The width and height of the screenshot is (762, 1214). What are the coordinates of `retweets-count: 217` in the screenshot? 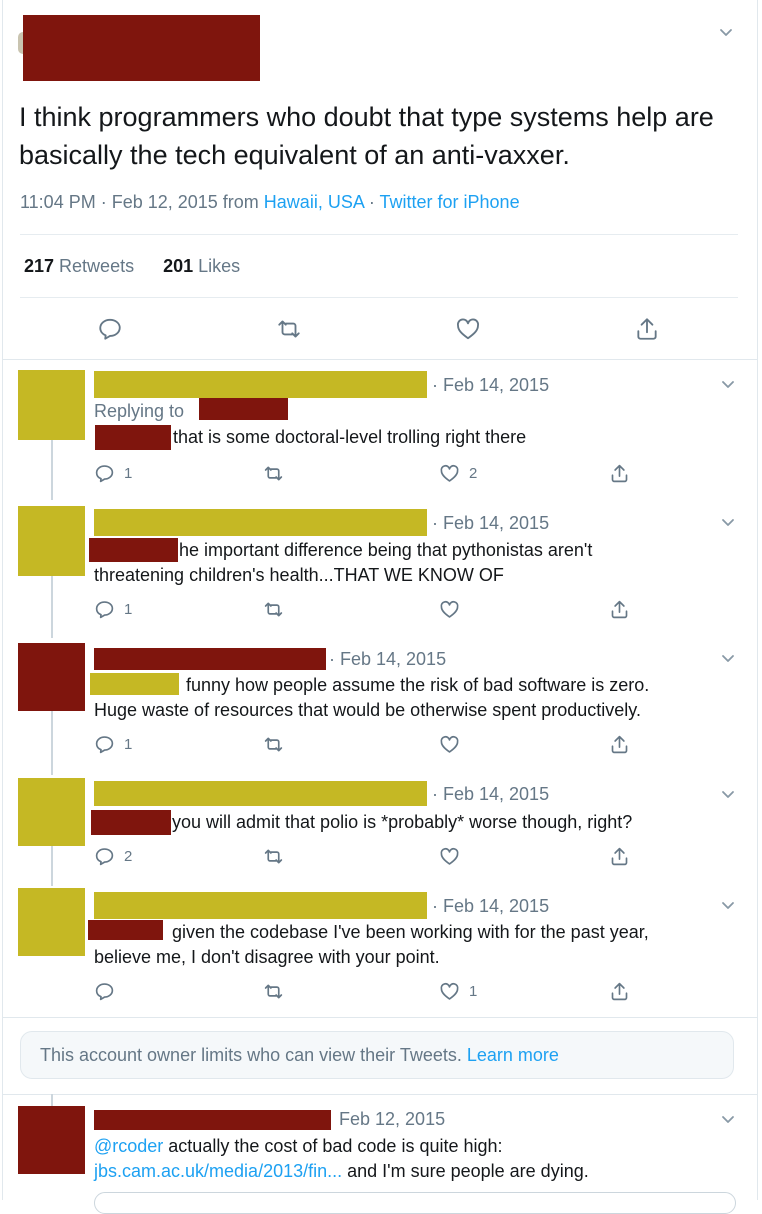 It's located at (39, 266).